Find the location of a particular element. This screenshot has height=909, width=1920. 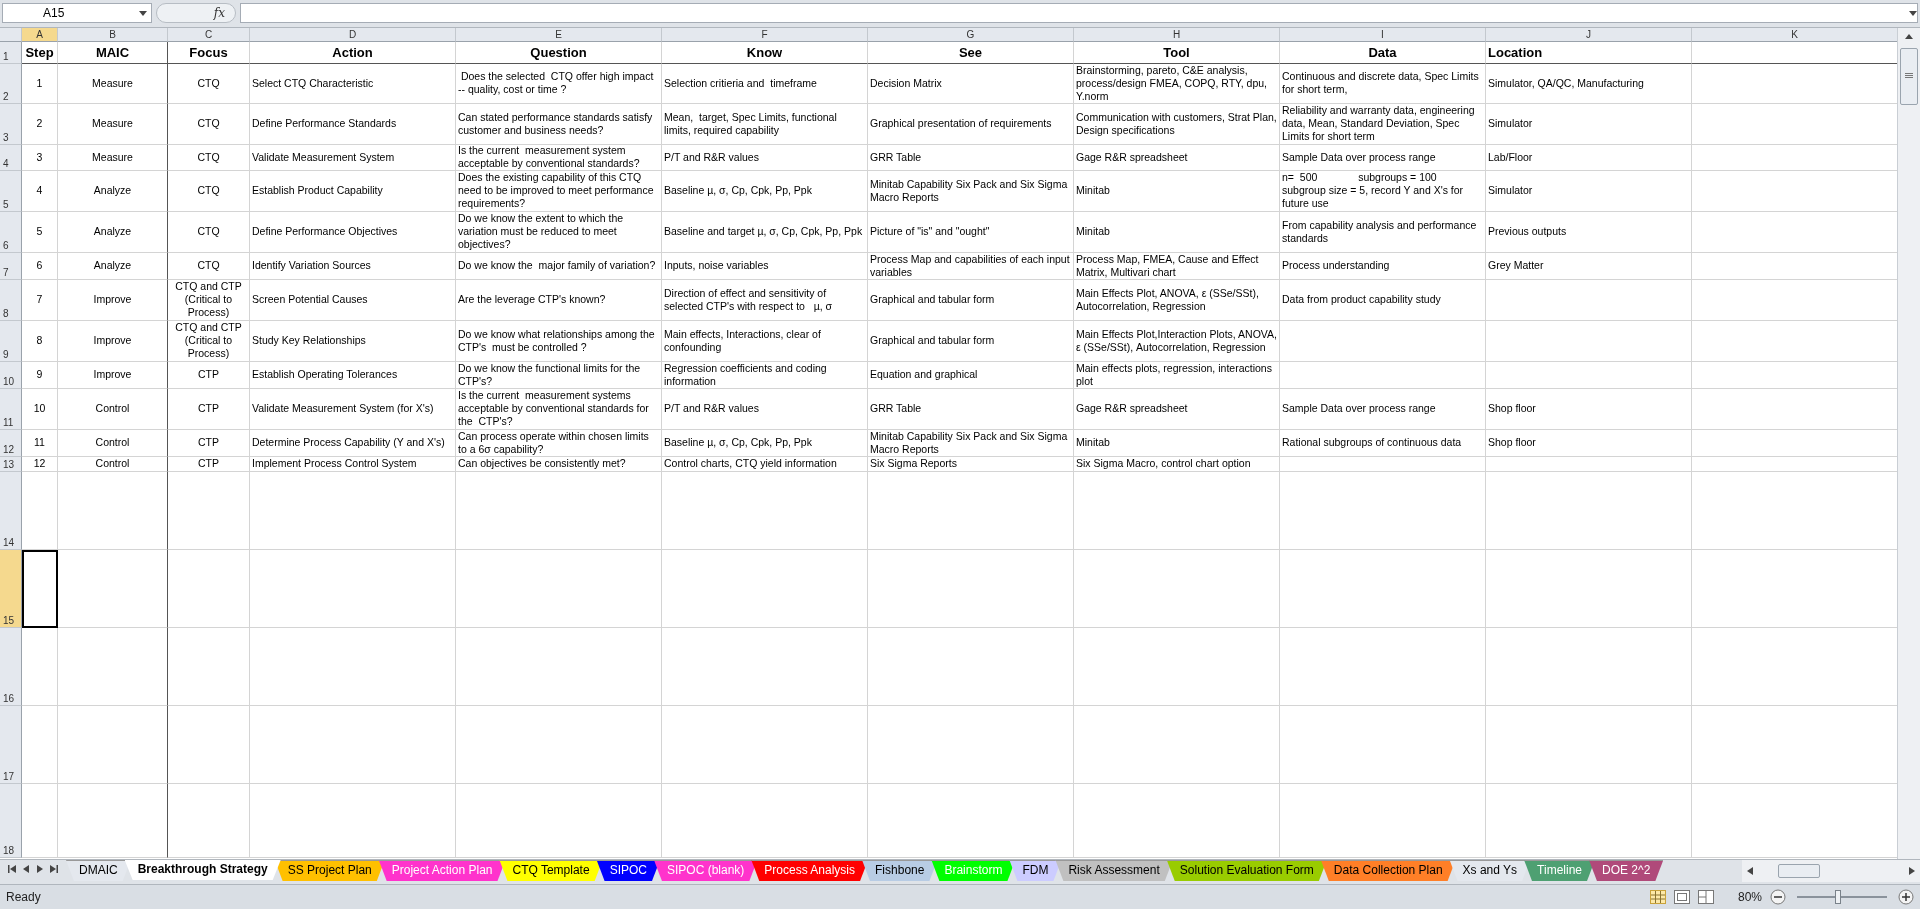

sheet-tab: Breakthrough Strategy is located at coordinates (202, 870).